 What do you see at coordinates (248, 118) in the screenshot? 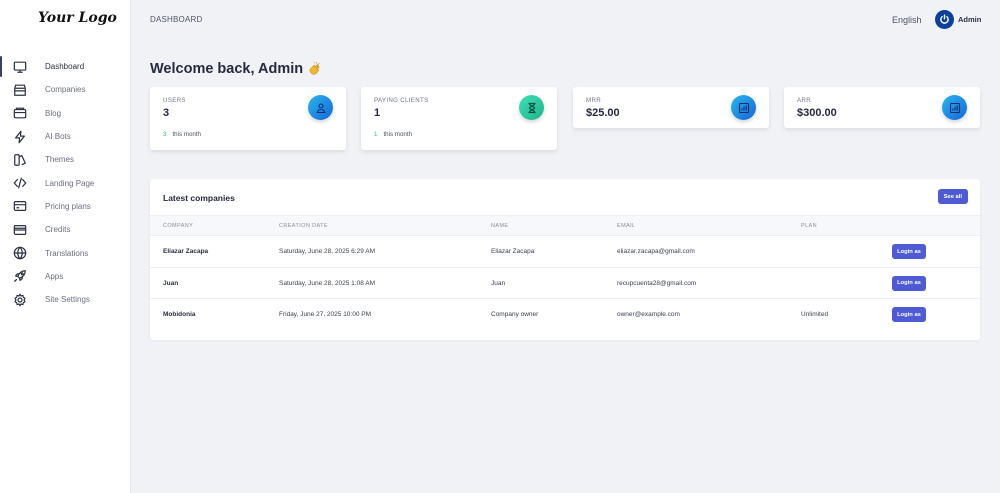
I see `stat-card-users: USERS 3 3 this month` at bounding box center [248, 118].